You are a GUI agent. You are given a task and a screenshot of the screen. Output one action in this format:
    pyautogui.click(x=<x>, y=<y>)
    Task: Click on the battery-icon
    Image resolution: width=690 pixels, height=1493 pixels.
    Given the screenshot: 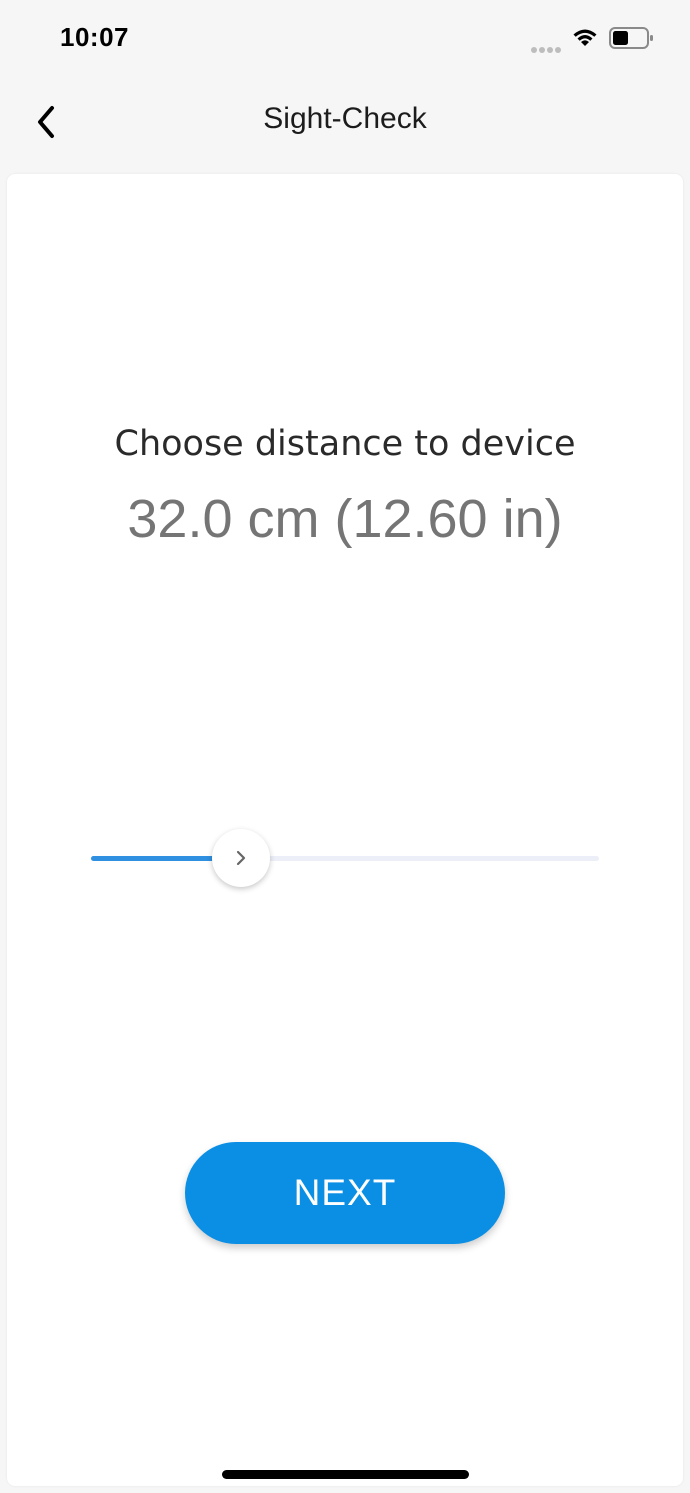 What is the action you would take?
    pyautogui.click(x=631, y=38)
    